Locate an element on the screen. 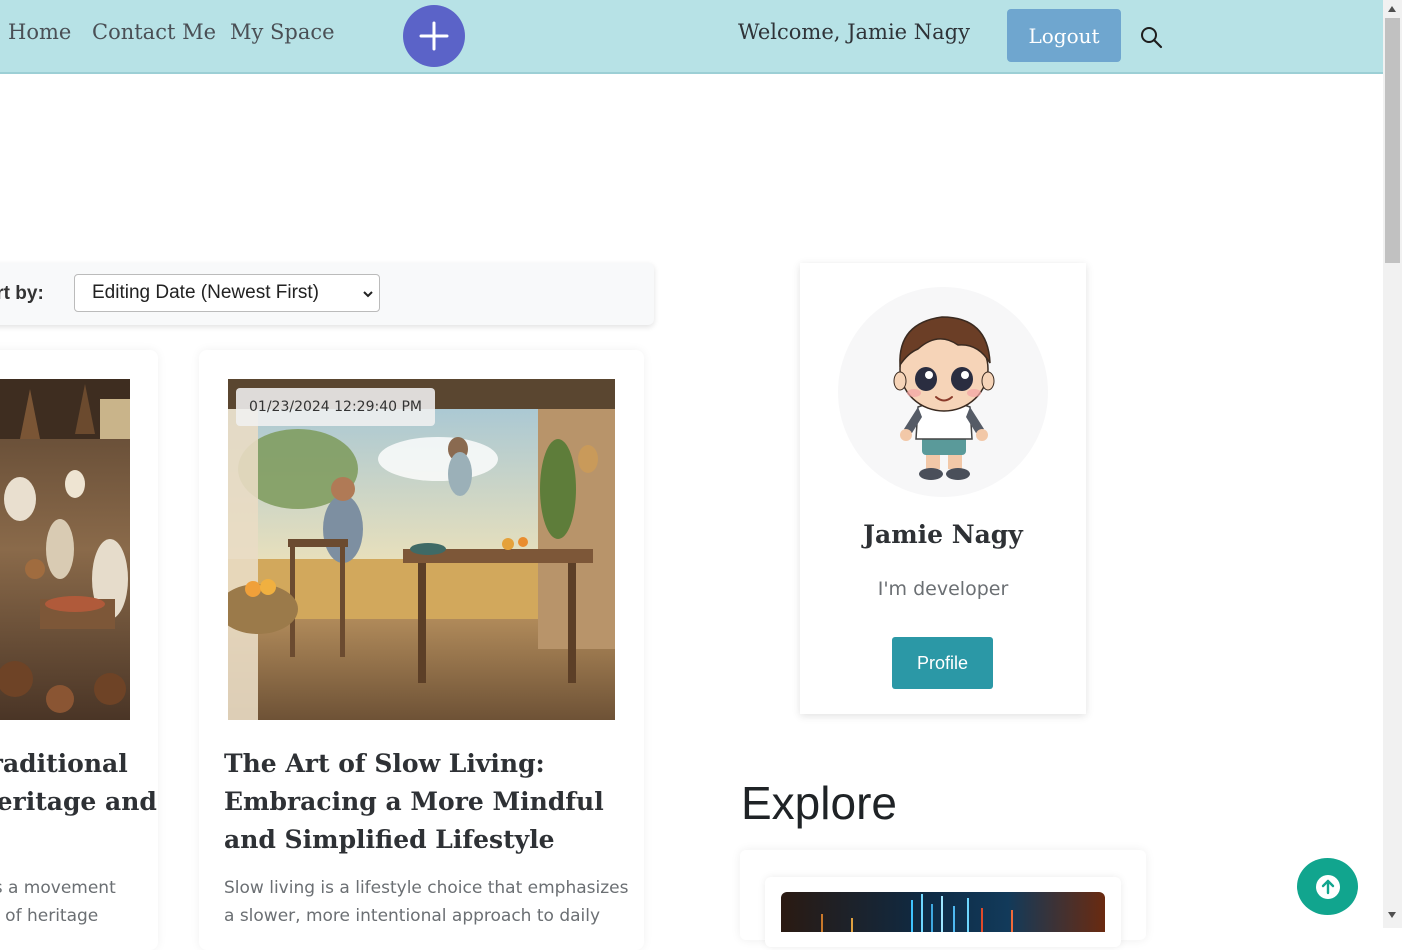  post-title-line: Heritage and is located at coordinates (78, 801).